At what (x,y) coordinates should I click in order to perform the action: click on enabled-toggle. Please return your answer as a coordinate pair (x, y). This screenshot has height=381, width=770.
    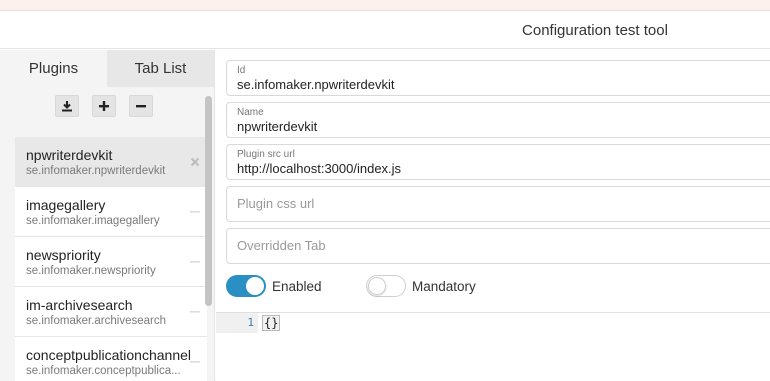
    Looking at the image, I should click on (246, 286).